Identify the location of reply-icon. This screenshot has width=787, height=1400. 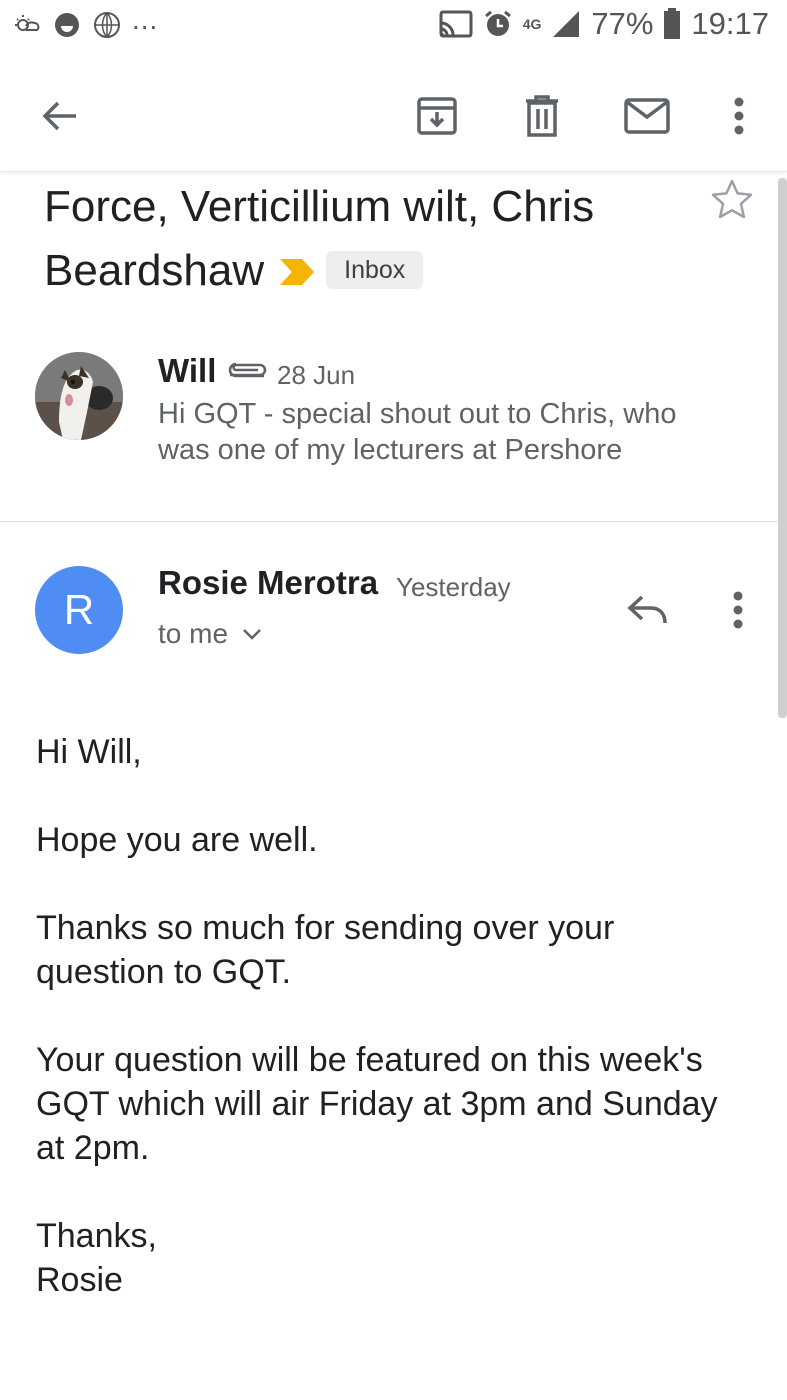
(647, 609).